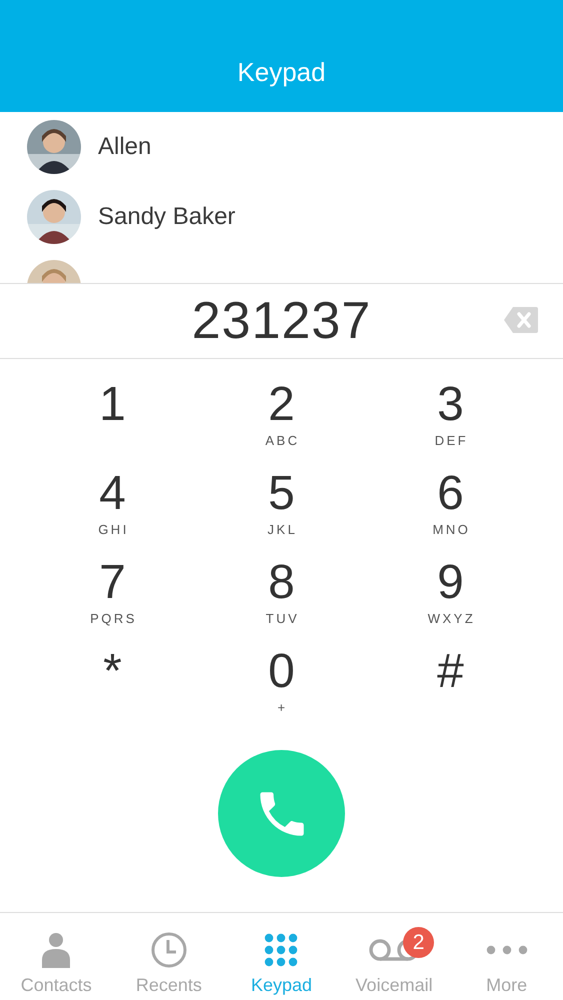  What do you see at coordinates (281, 950) in the screenshot?
I see `keypad-icon` at bounding box center [281, 950].